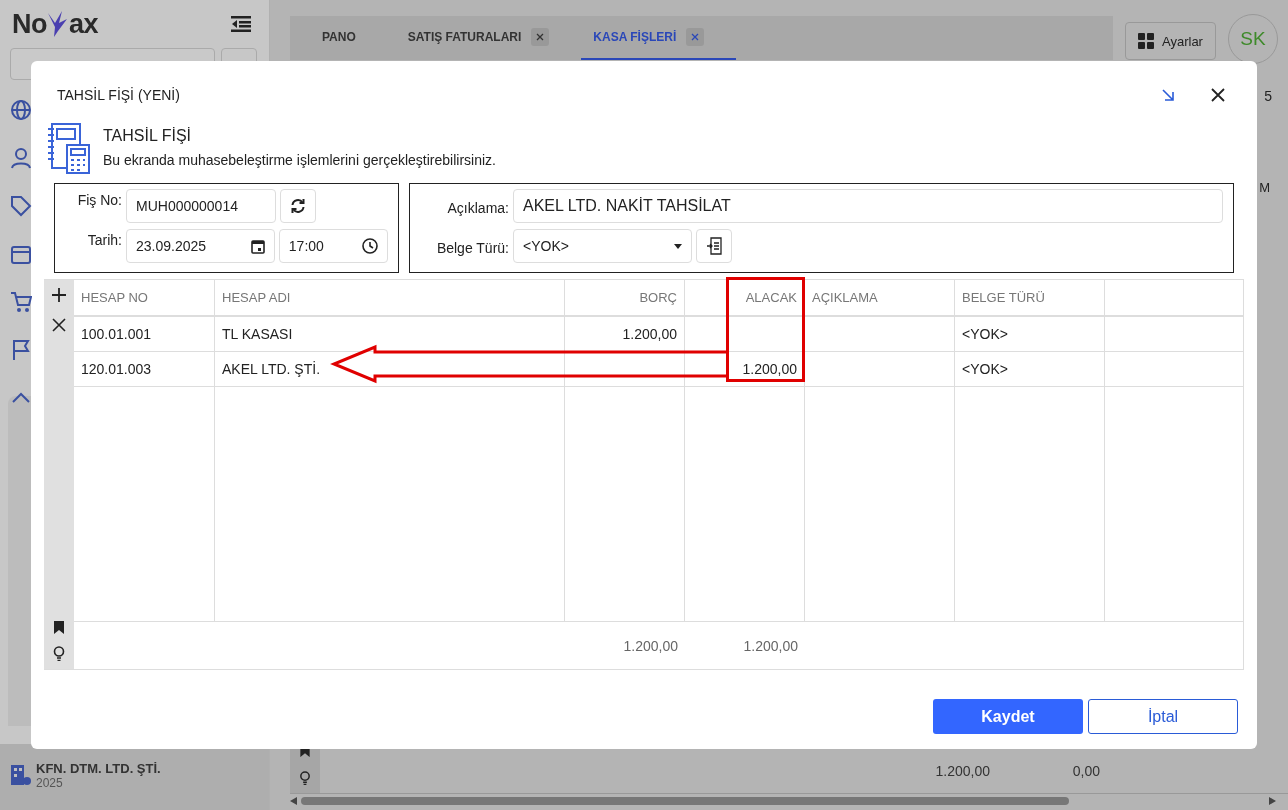  Describe the element at coordinates (1272, 801) in the screenshot. I see `scroll-right-icon` at that location.